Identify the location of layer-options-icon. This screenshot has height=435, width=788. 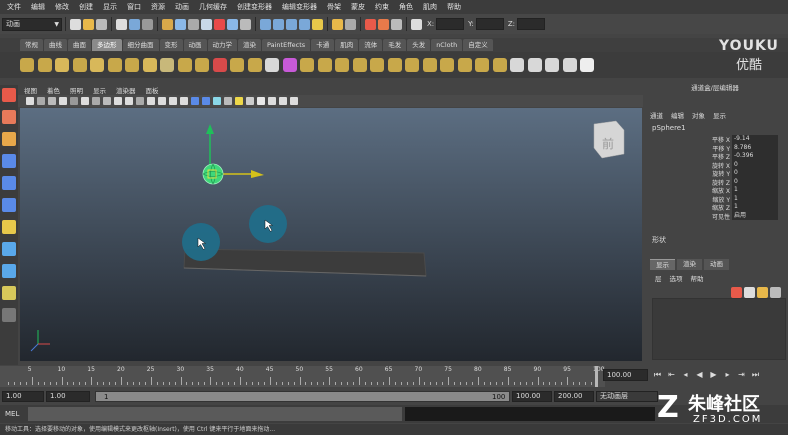
(762, 292).